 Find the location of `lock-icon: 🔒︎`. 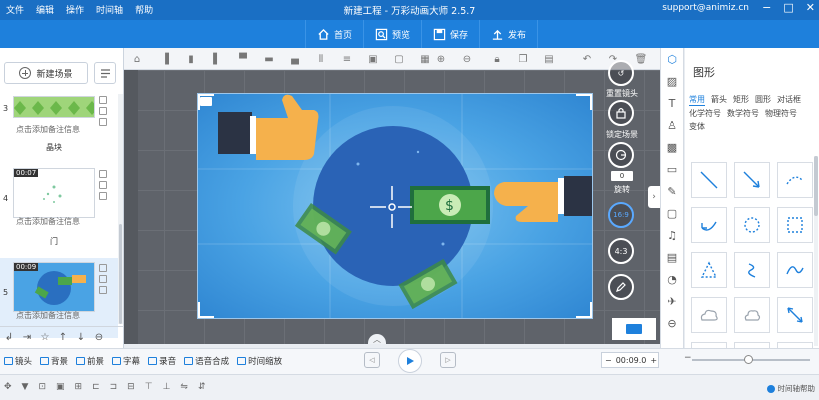

lock-icon: 🔒︎ is located at coordinates (497, 59).